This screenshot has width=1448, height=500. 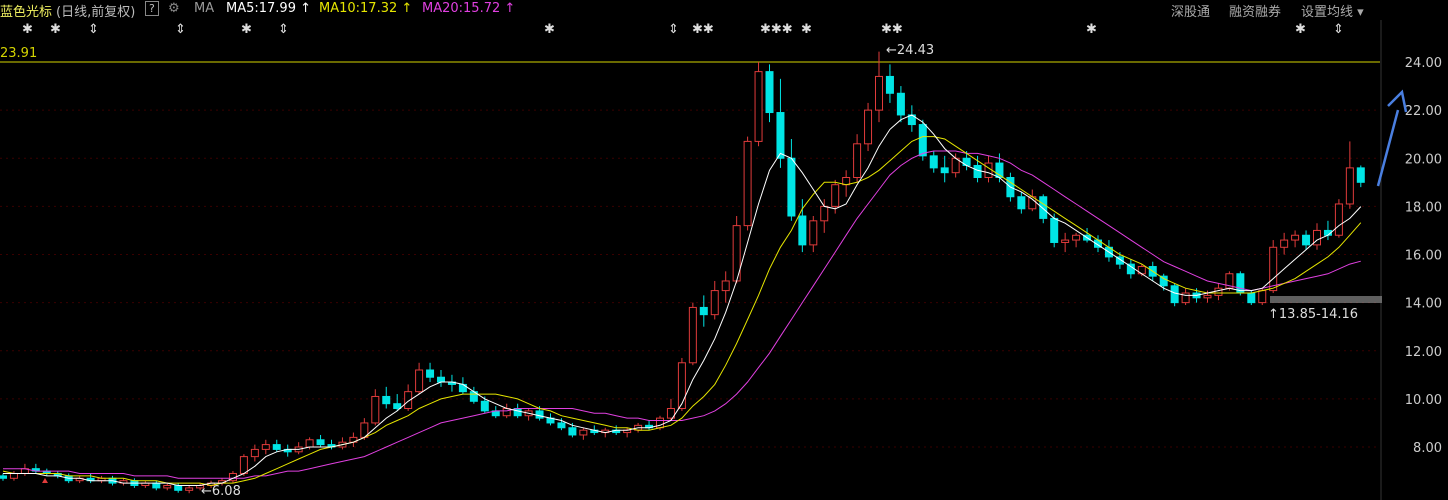 What do you see at coordinates (18, 53) in the screenshot?
I see `high-line-label: 23.91` at bounding box center [18, 53].